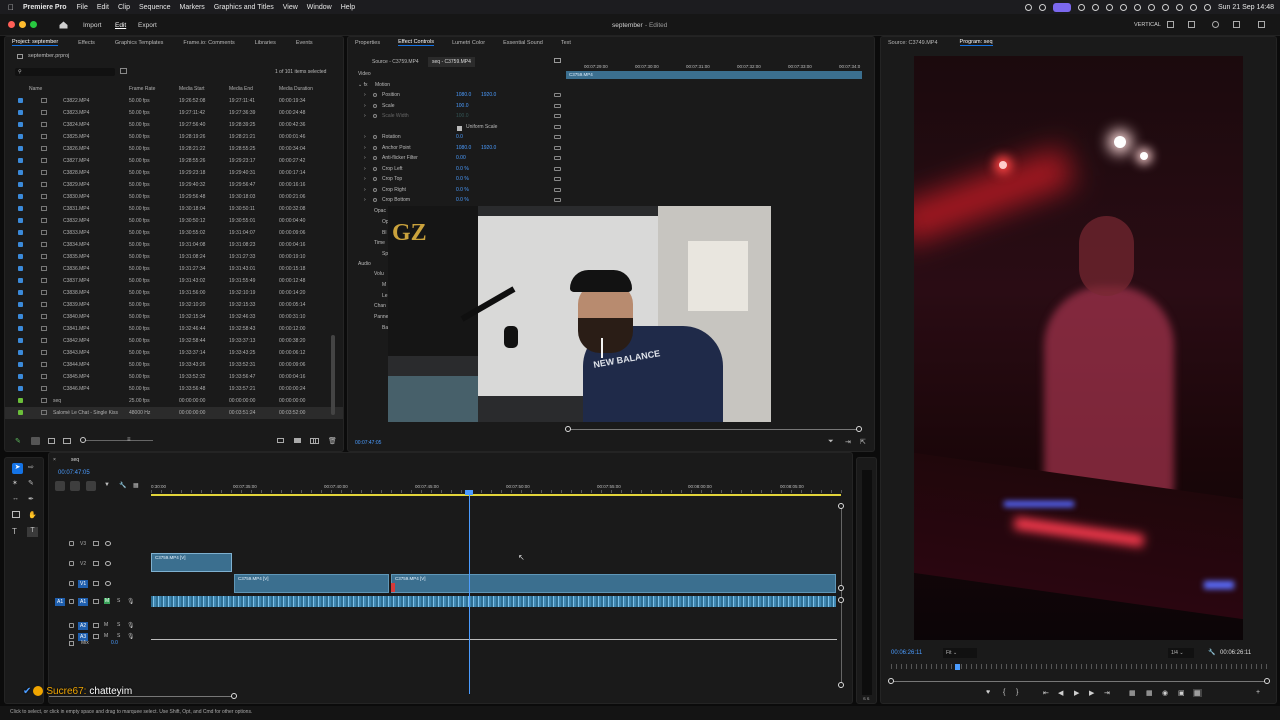  I want to click on trash-icon: 🗑, so click(332, 441).